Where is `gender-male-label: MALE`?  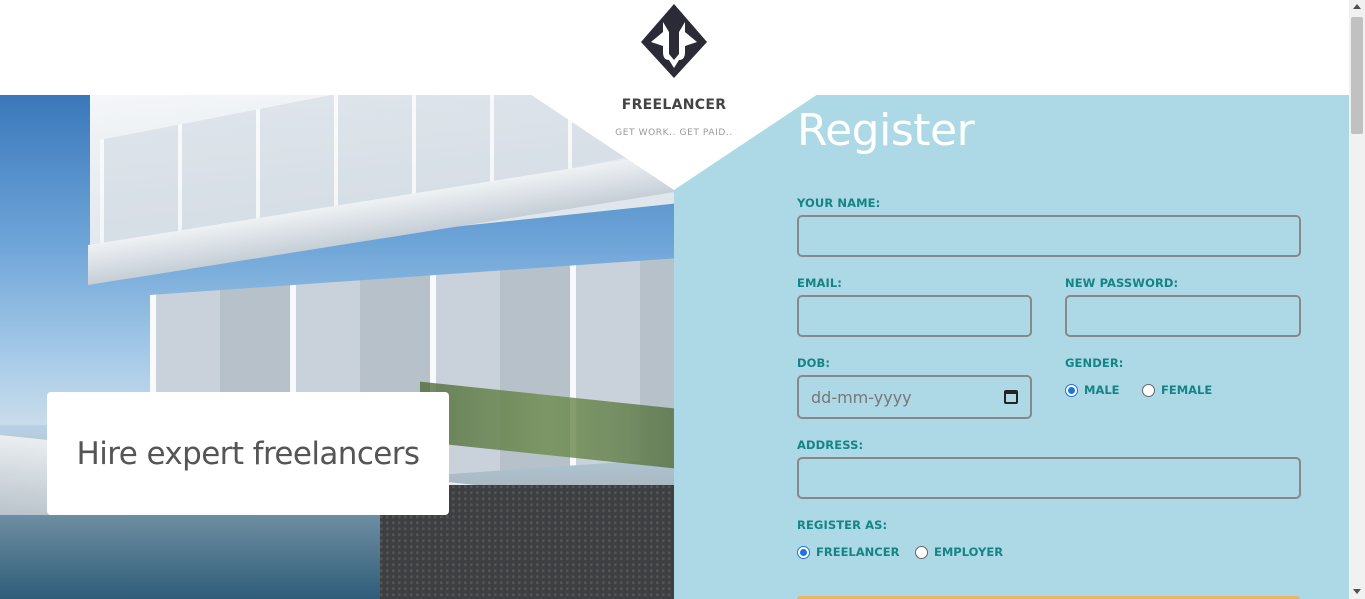
gender-male-label: MALE is located at coordinates (1102, 390).